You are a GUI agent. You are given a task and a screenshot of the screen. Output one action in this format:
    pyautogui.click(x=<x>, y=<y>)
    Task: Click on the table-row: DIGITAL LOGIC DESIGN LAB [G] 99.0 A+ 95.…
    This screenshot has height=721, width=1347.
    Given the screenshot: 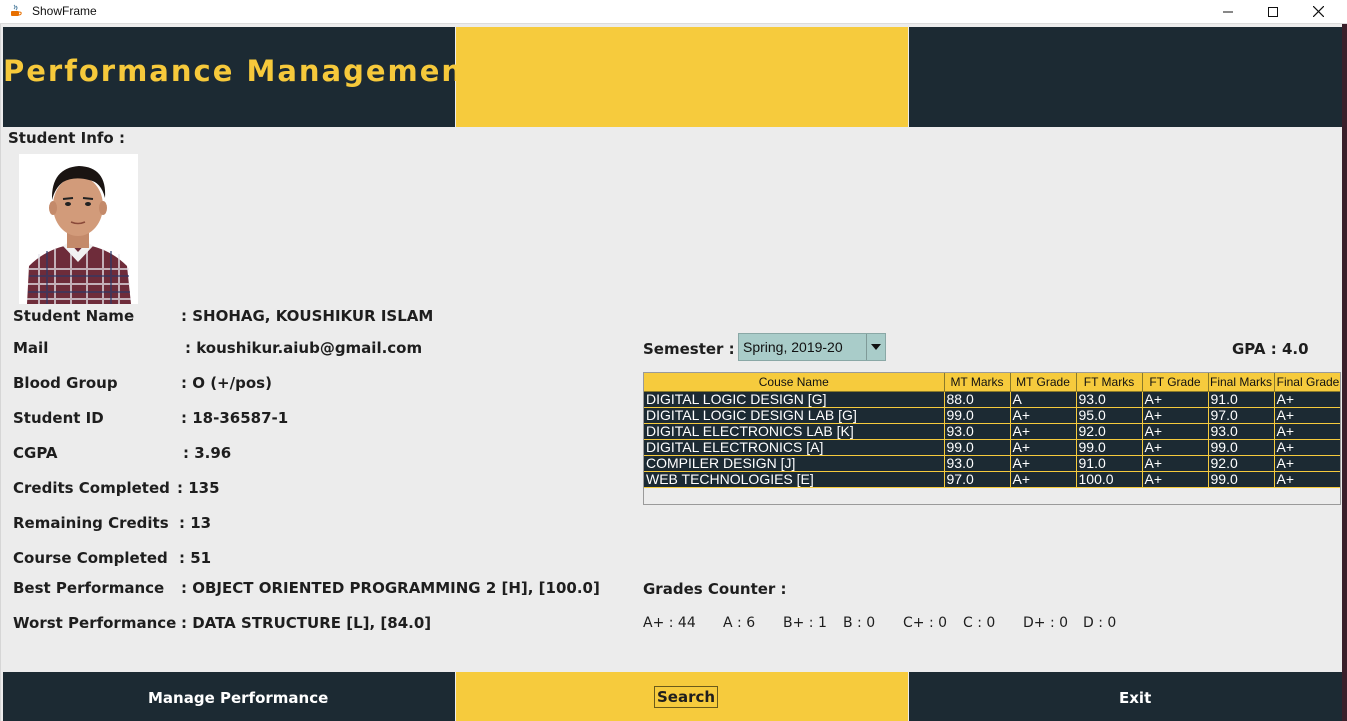 What is the action you would take?
    pyautogui.click(x=992, y=415)
    